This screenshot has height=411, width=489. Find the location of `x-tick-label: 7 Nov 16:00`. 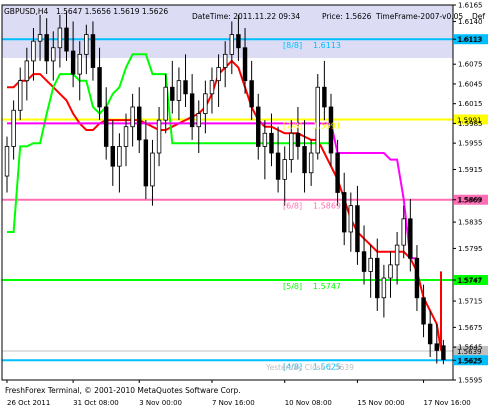

x-tick-label: 7 Nov 16:00 is located at coordinates (233, 403).